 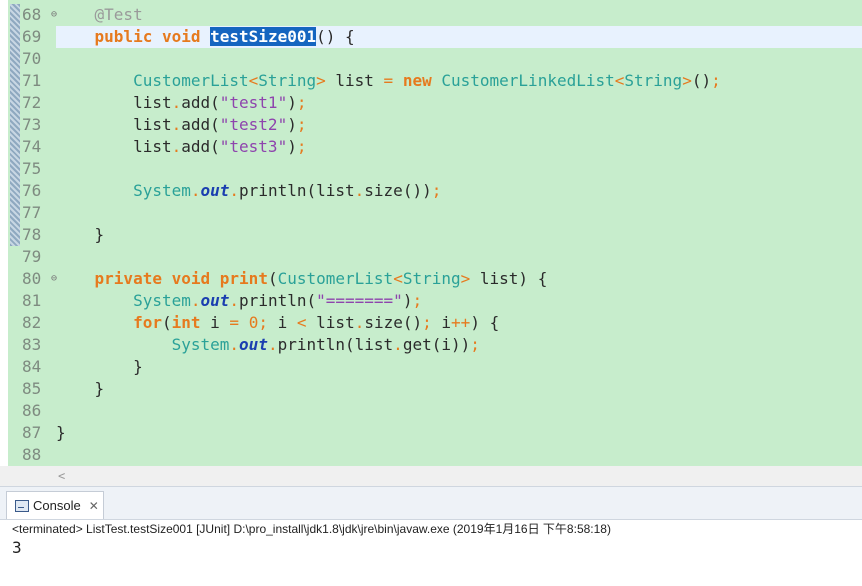 I want to click on code-line: list.add("test3");, so click(x=181, y=147).